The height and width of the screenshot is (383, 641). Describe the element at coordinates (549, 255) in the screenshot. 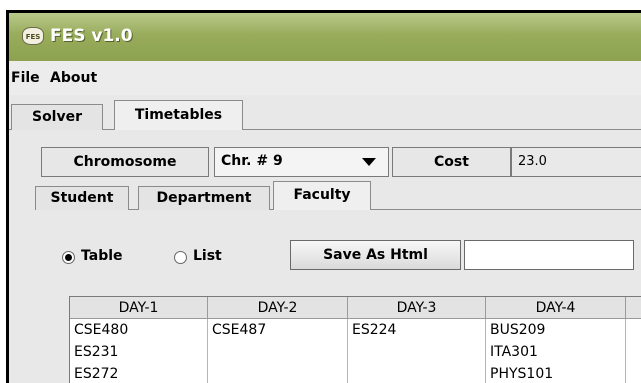

I see `save-path-input` at that location.